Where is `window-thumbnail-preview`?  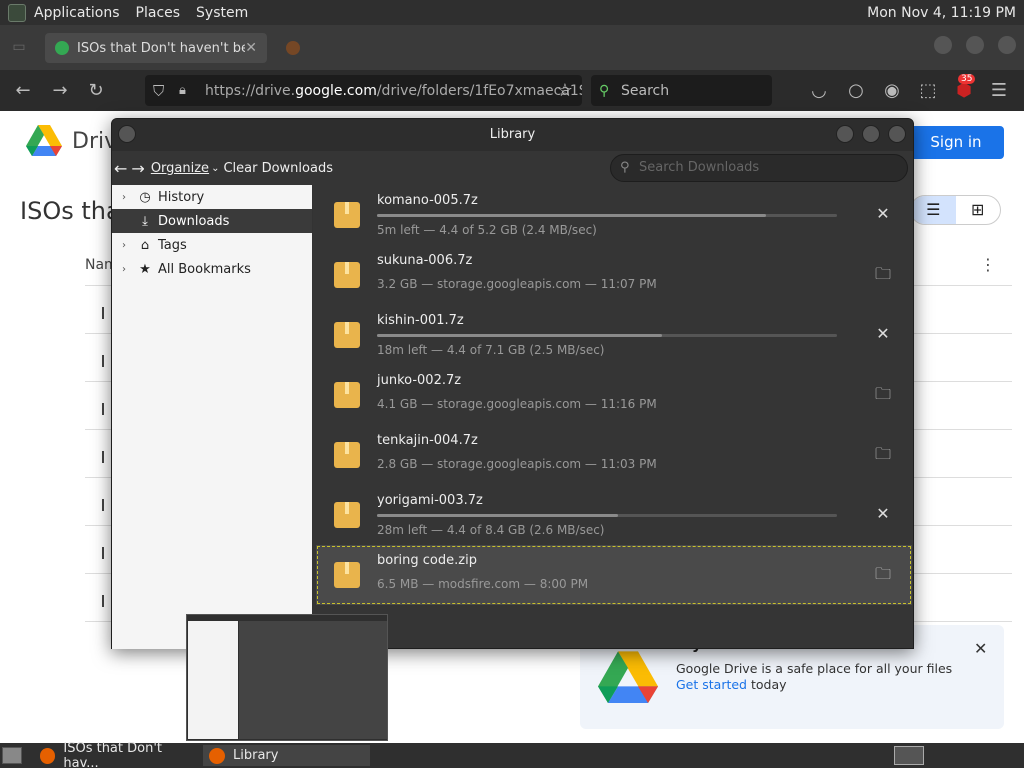 window-thumbnail-preview is located at coordinates (287, 677).